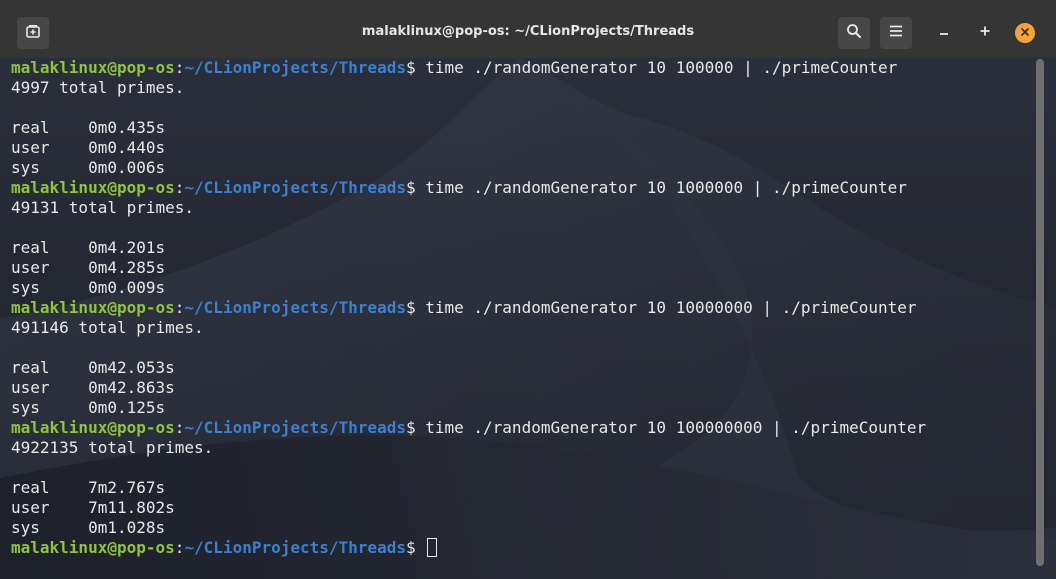  What do you see at coordinates (1040, 312) in the screenshot?
I see `scrollbar` at bounding box center [1040, 312].